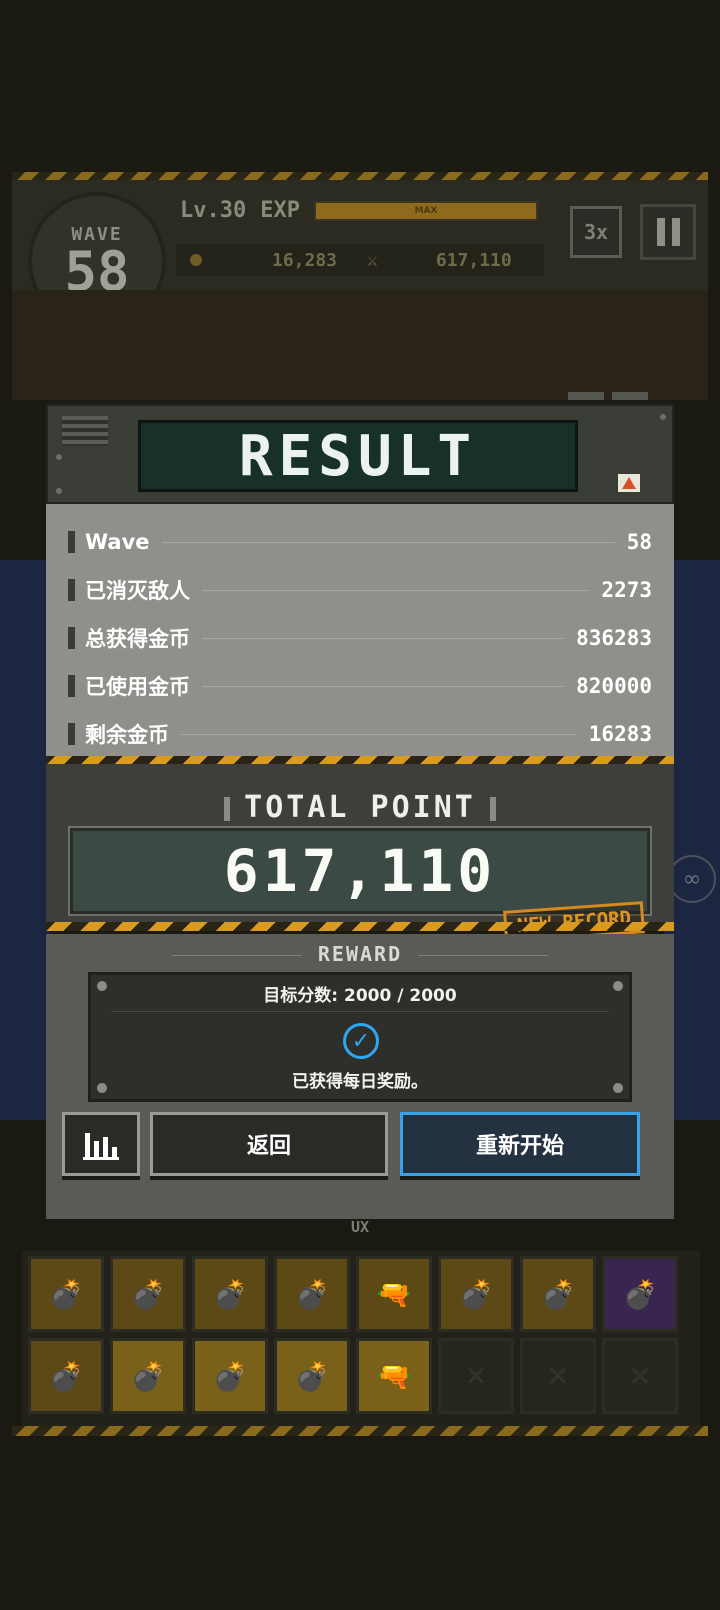 This screenshot has width=720, height=1610. I want to click on reward-title: REWARD, so click(360, 954).